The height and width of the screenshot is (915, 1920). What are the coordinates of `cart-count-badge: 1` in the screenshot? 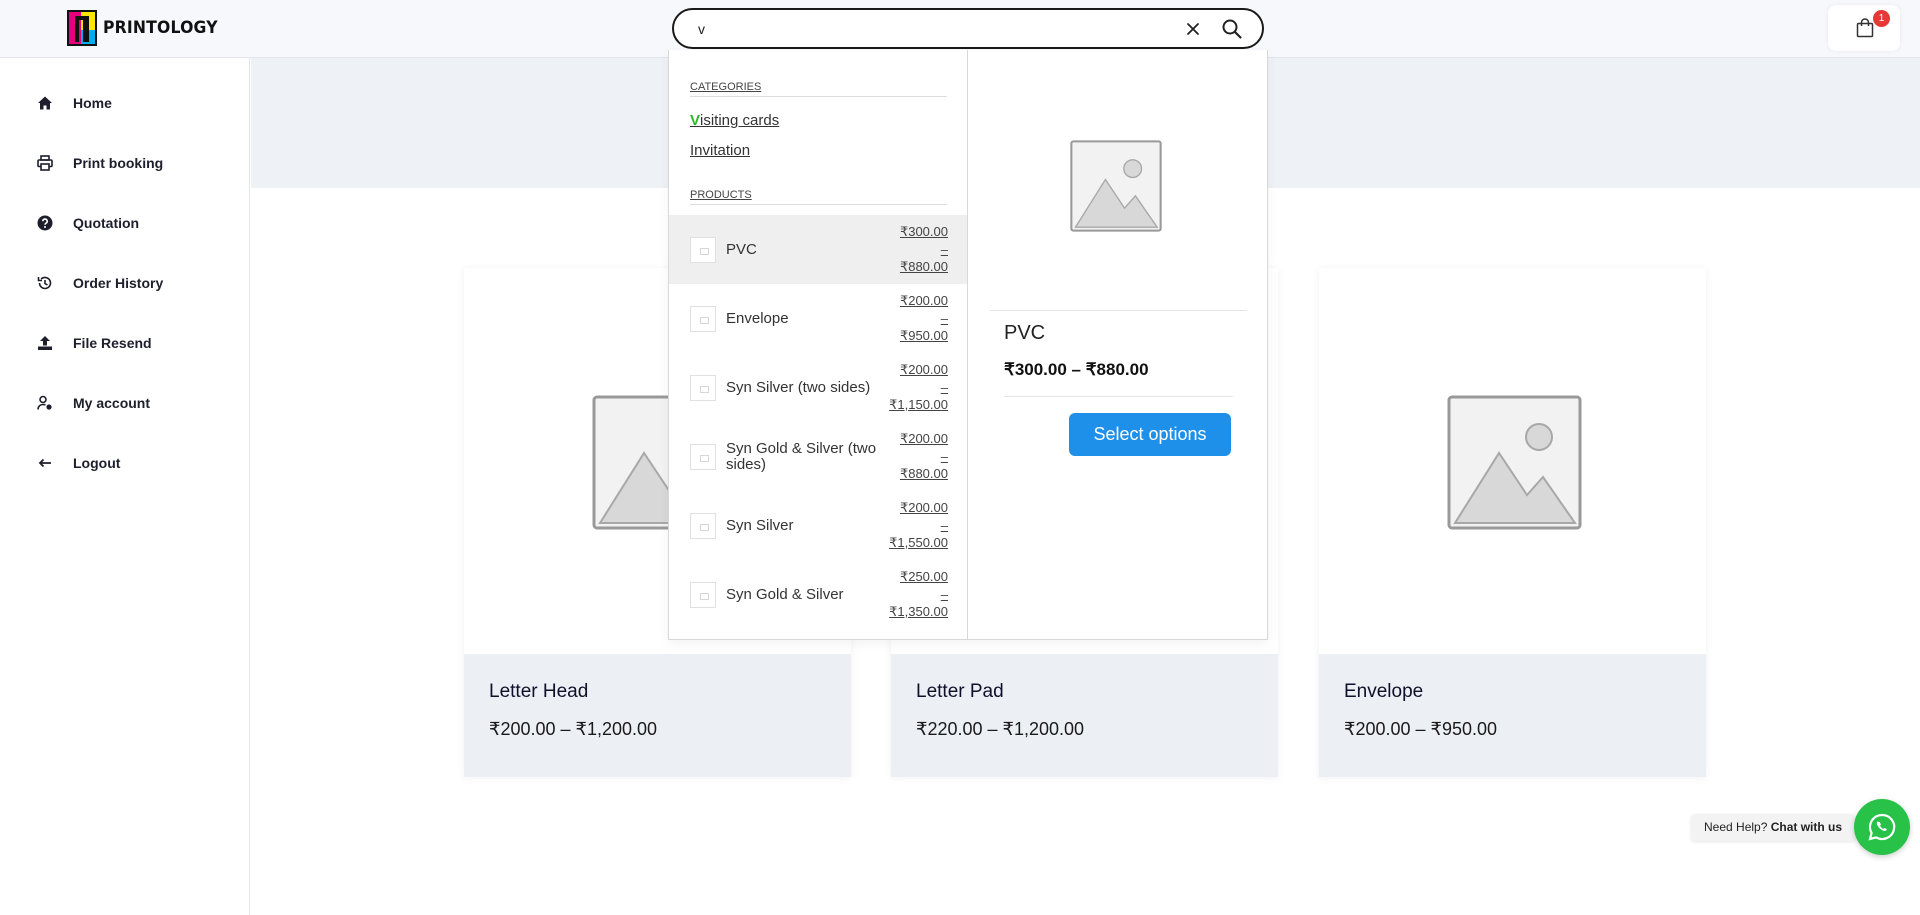 It's located at (1881, 18).